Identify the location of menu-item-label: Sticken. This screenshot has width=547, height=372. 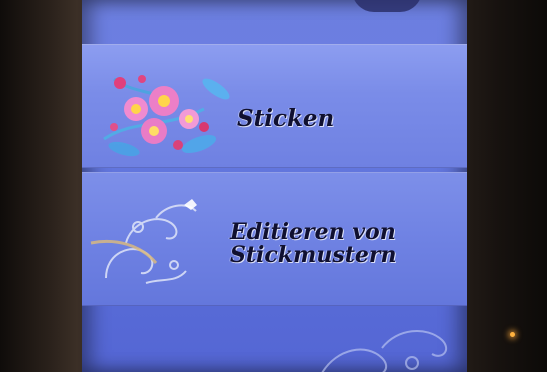
(286, 118).